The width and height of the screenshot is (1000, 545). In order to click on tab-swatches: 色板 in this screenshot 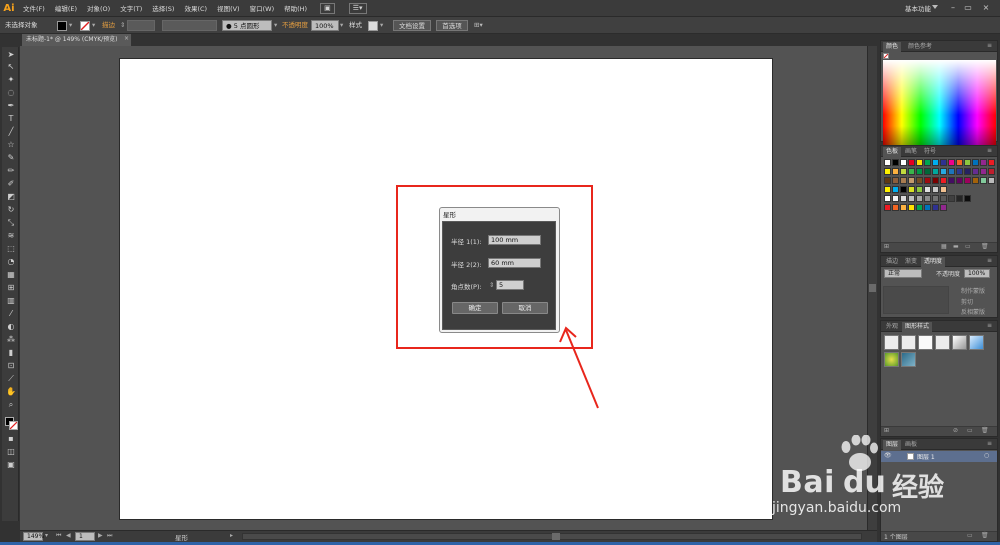, I will do `click(892, 152)`.